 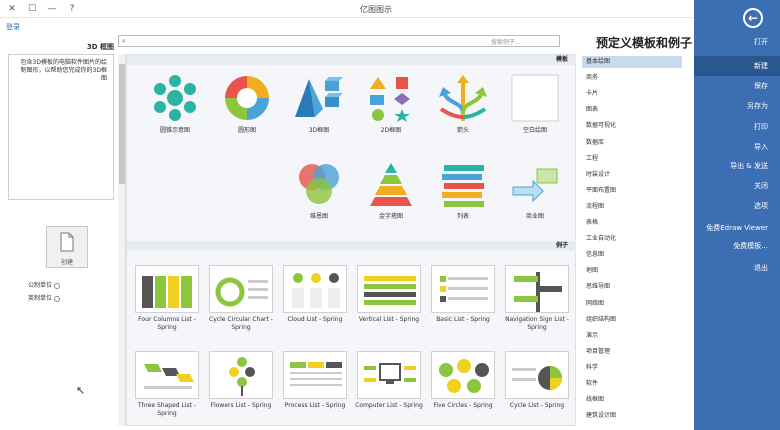 I want to click on category-item: 思维导图, so click(x=632, y=287).